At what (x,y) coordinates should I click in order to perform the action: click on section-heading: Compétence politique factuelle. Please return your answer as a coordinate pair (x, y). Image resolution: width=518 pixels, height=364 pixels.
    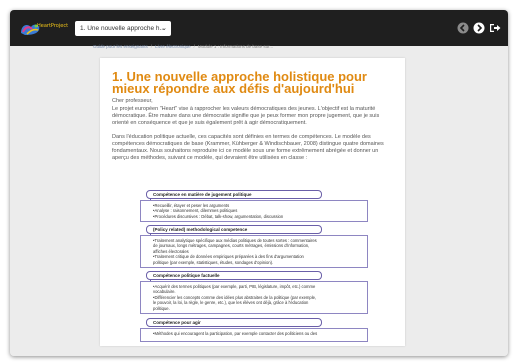
    Looking at the image, I should click on (234, 275).